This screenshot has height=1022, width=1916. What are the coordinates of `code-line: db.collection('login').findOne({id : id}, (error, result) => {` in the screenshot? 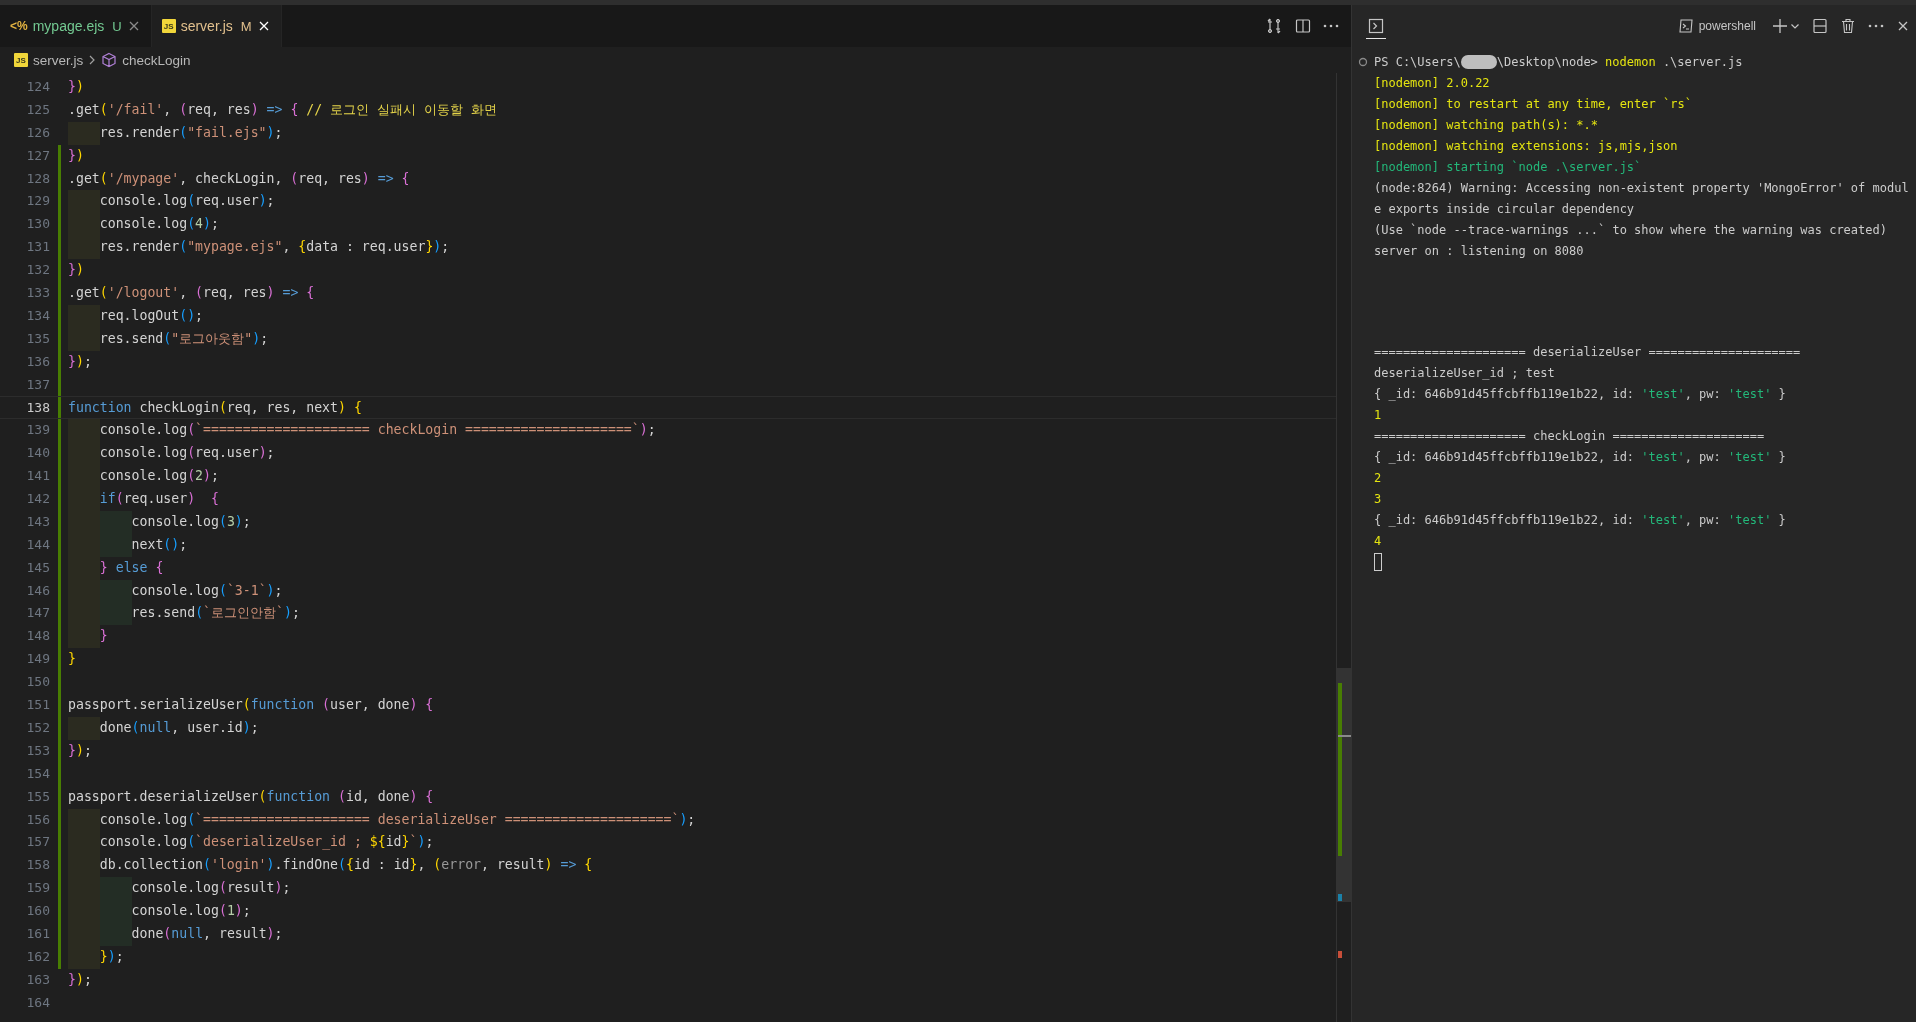 It's located at (346, 865).